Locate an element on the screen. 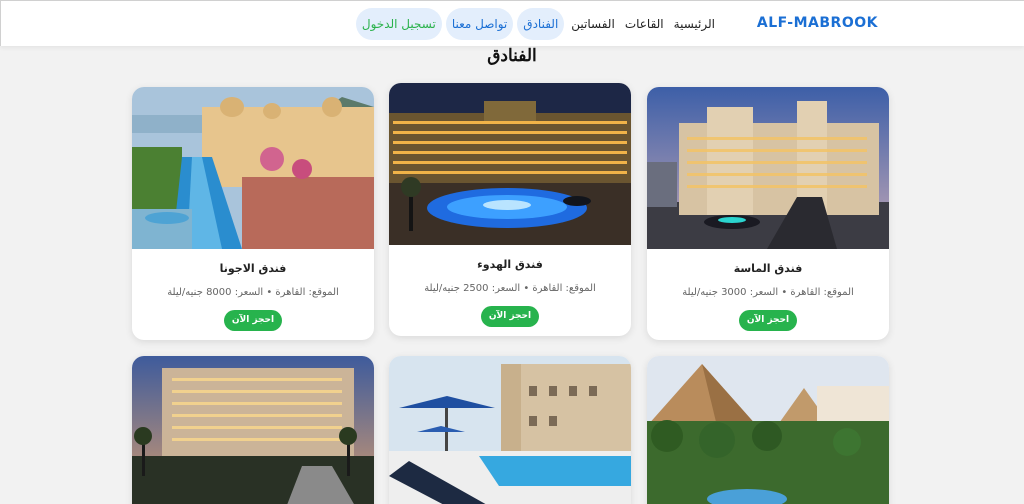  nav-home: الرئيسية is located at coordinates (694, 24).